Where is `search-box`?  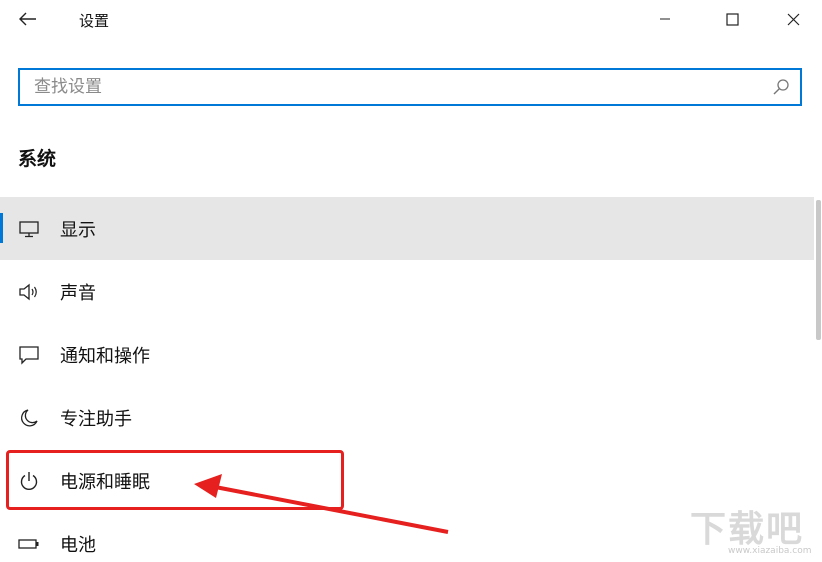 search-box is located at coordinates (410, 87).